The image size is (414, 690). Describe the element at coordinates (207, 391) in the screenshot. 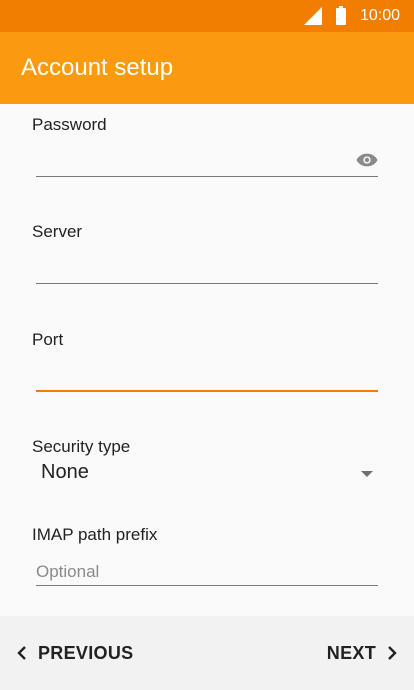

I see `port-underline` at that location.